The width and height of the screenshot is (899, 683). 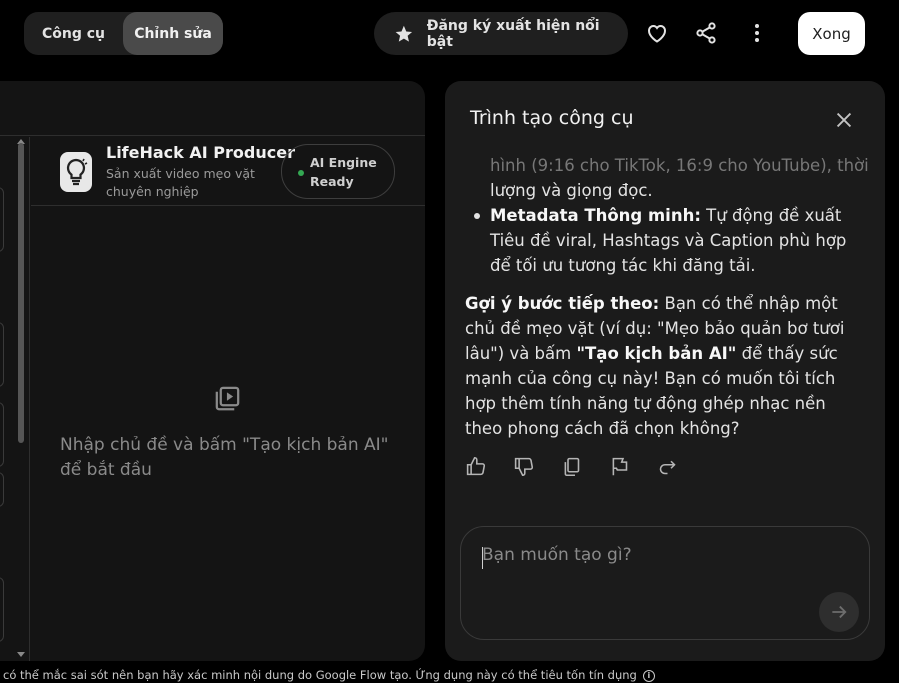 What do you see at coordinates (15, 399) in the screenshot?
I see `preview-side-column` at bounding box center [15, 399].